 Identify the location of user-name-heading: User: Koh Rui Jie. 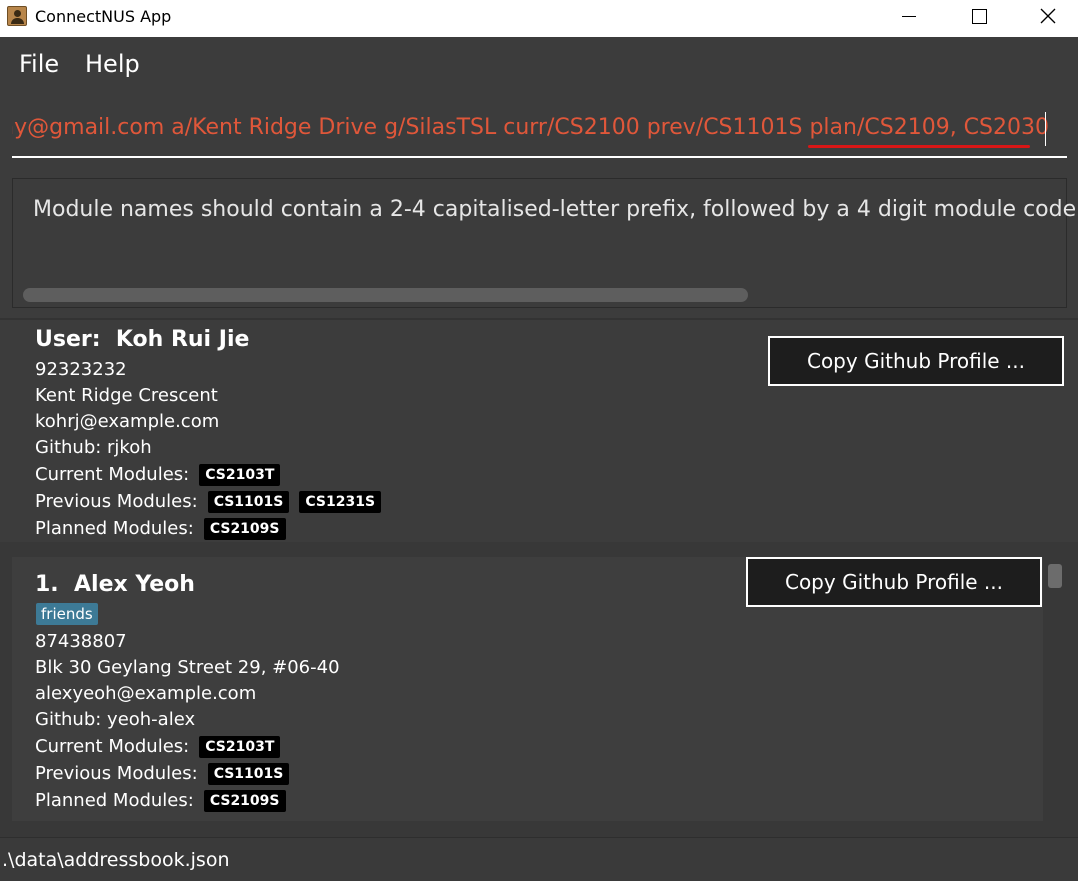
(142, 339).